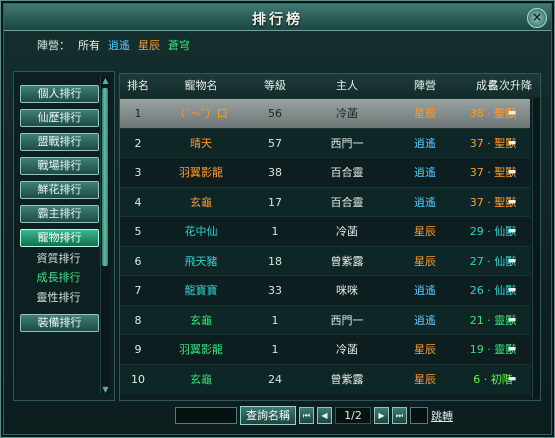  I want to click on filter-option-all: 所有, so click(89, 45).